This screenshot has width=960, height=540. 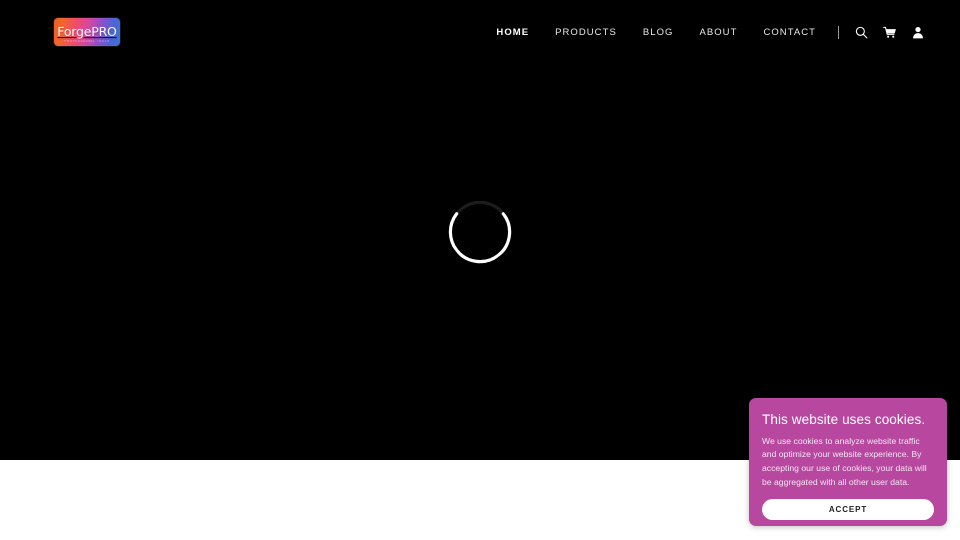 I want to click on loading-spinner, so click(x=480, y=231).